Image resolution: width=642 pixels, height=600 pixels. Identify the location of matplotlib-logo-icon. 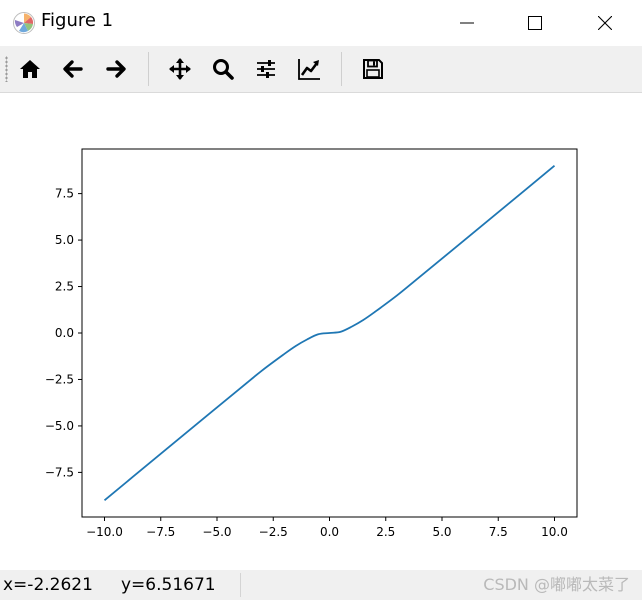
(24, 23).